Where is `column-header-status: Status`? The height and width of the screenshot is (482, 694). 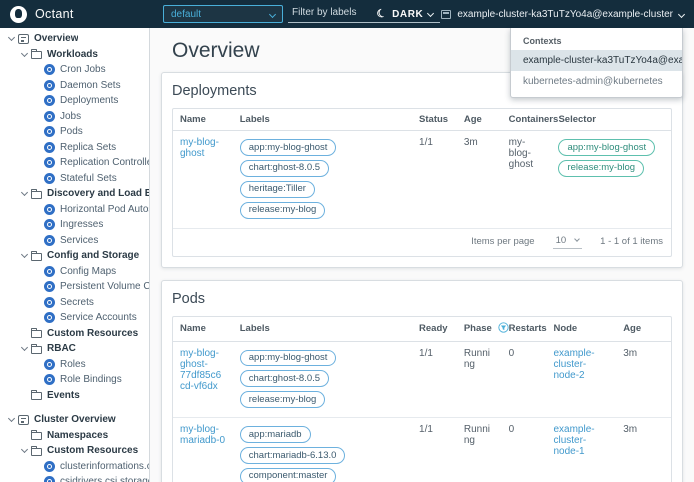
column-header-status: Status is located at coordinates (434, 120).